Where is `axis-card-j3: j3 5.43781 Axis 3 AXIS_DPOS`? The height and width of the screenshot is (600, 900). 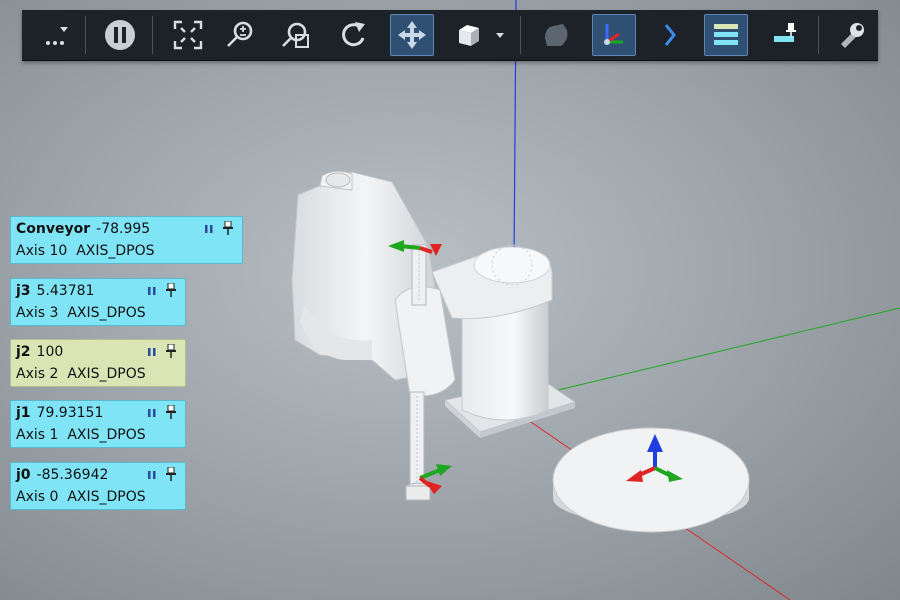 axis-card-j3: j3 5.43781 Axis 3 AXIS_DPOS is located at coordinates (98, 302).